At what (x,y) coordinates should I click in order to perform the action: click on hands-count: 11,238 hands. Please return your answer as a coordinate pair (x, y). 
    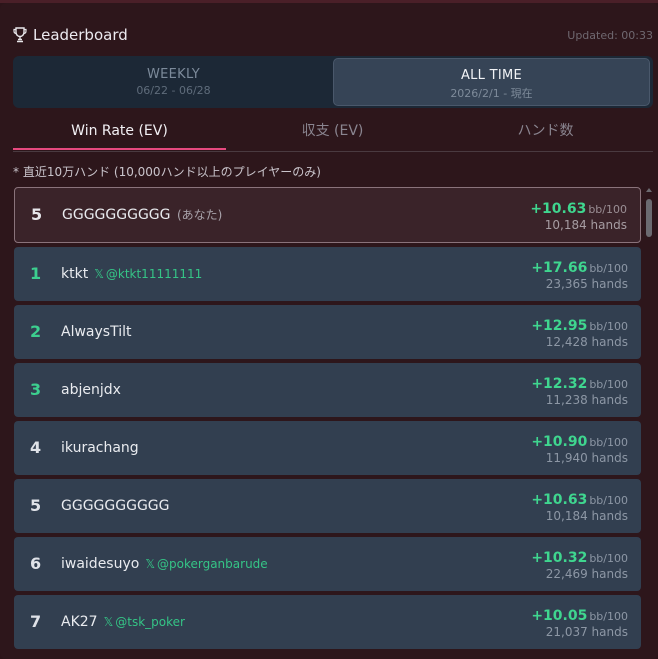
    Looking at the image, I should click on (586, 400).